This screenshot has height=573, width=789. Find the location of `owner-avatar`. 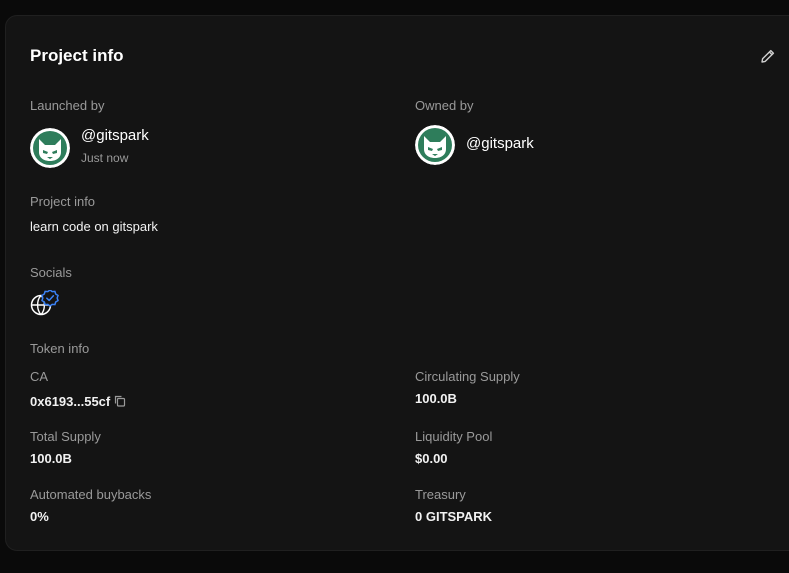

owner-avatar is located at coordinates (435, 145).